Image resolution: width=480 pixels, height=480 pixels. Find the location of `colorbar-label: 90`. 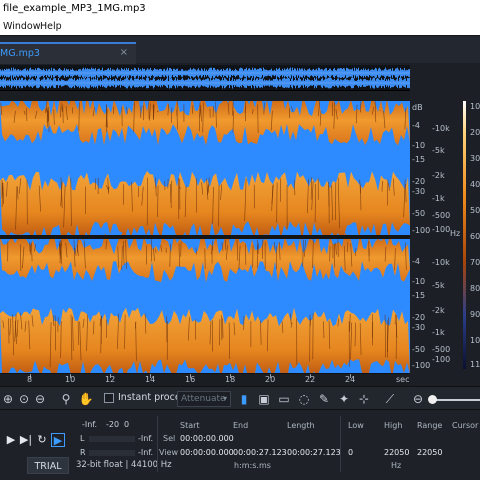

colorbar-label: 90 is located at coordinates (475, 314).